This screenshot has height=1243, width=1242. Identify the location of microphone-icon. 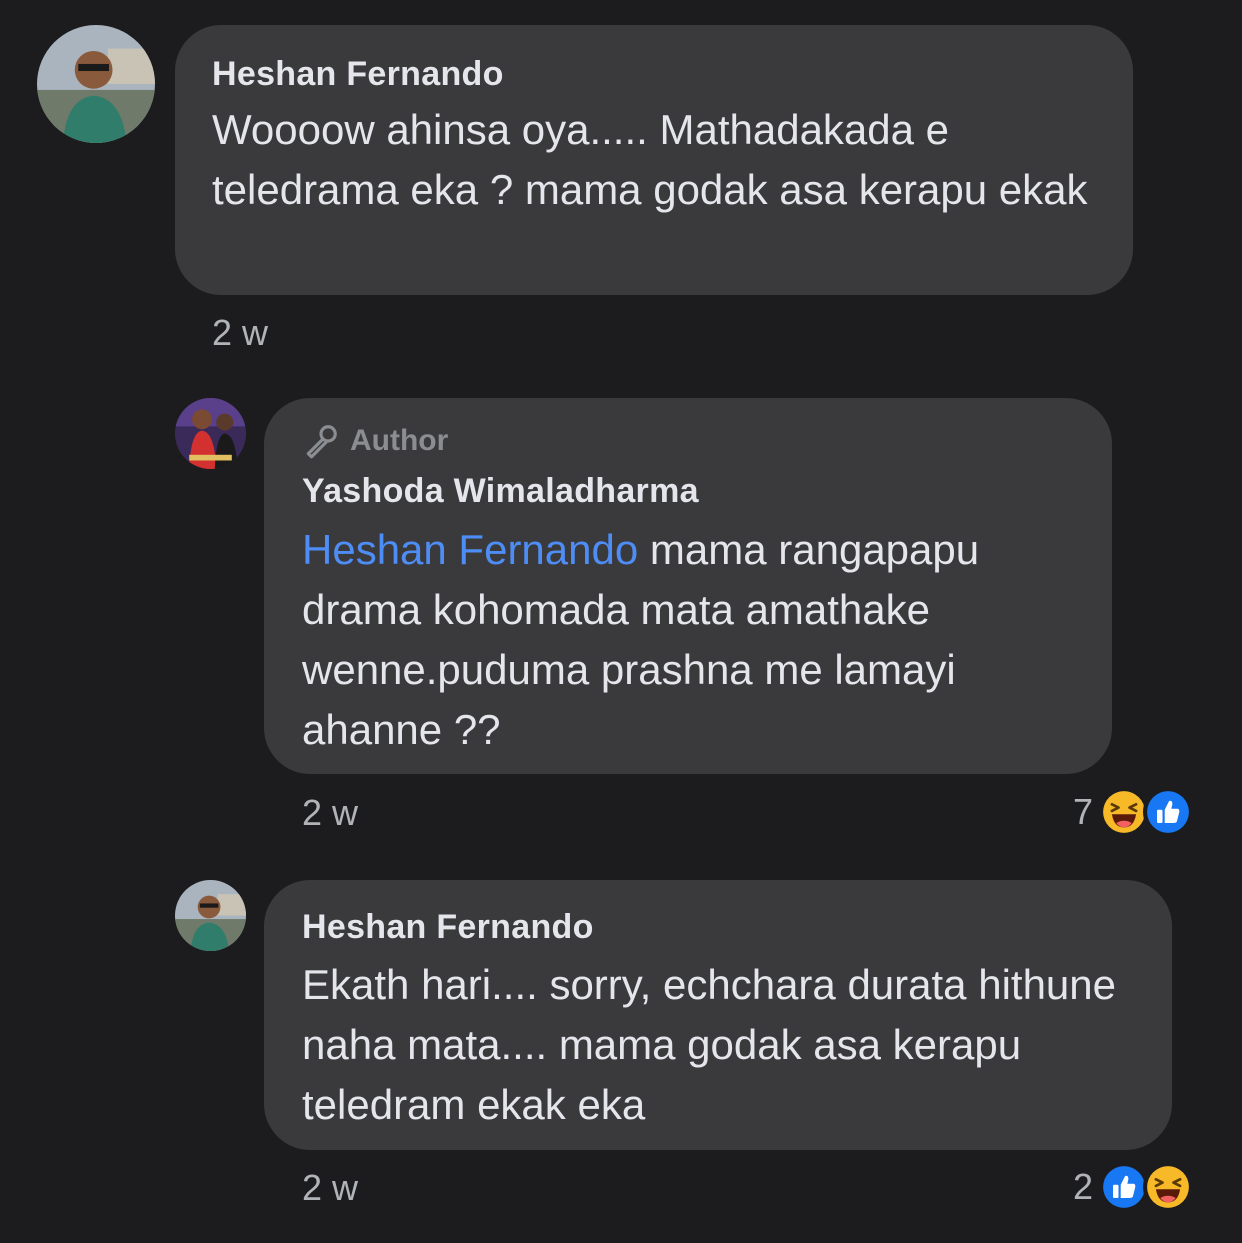
(321, 442).